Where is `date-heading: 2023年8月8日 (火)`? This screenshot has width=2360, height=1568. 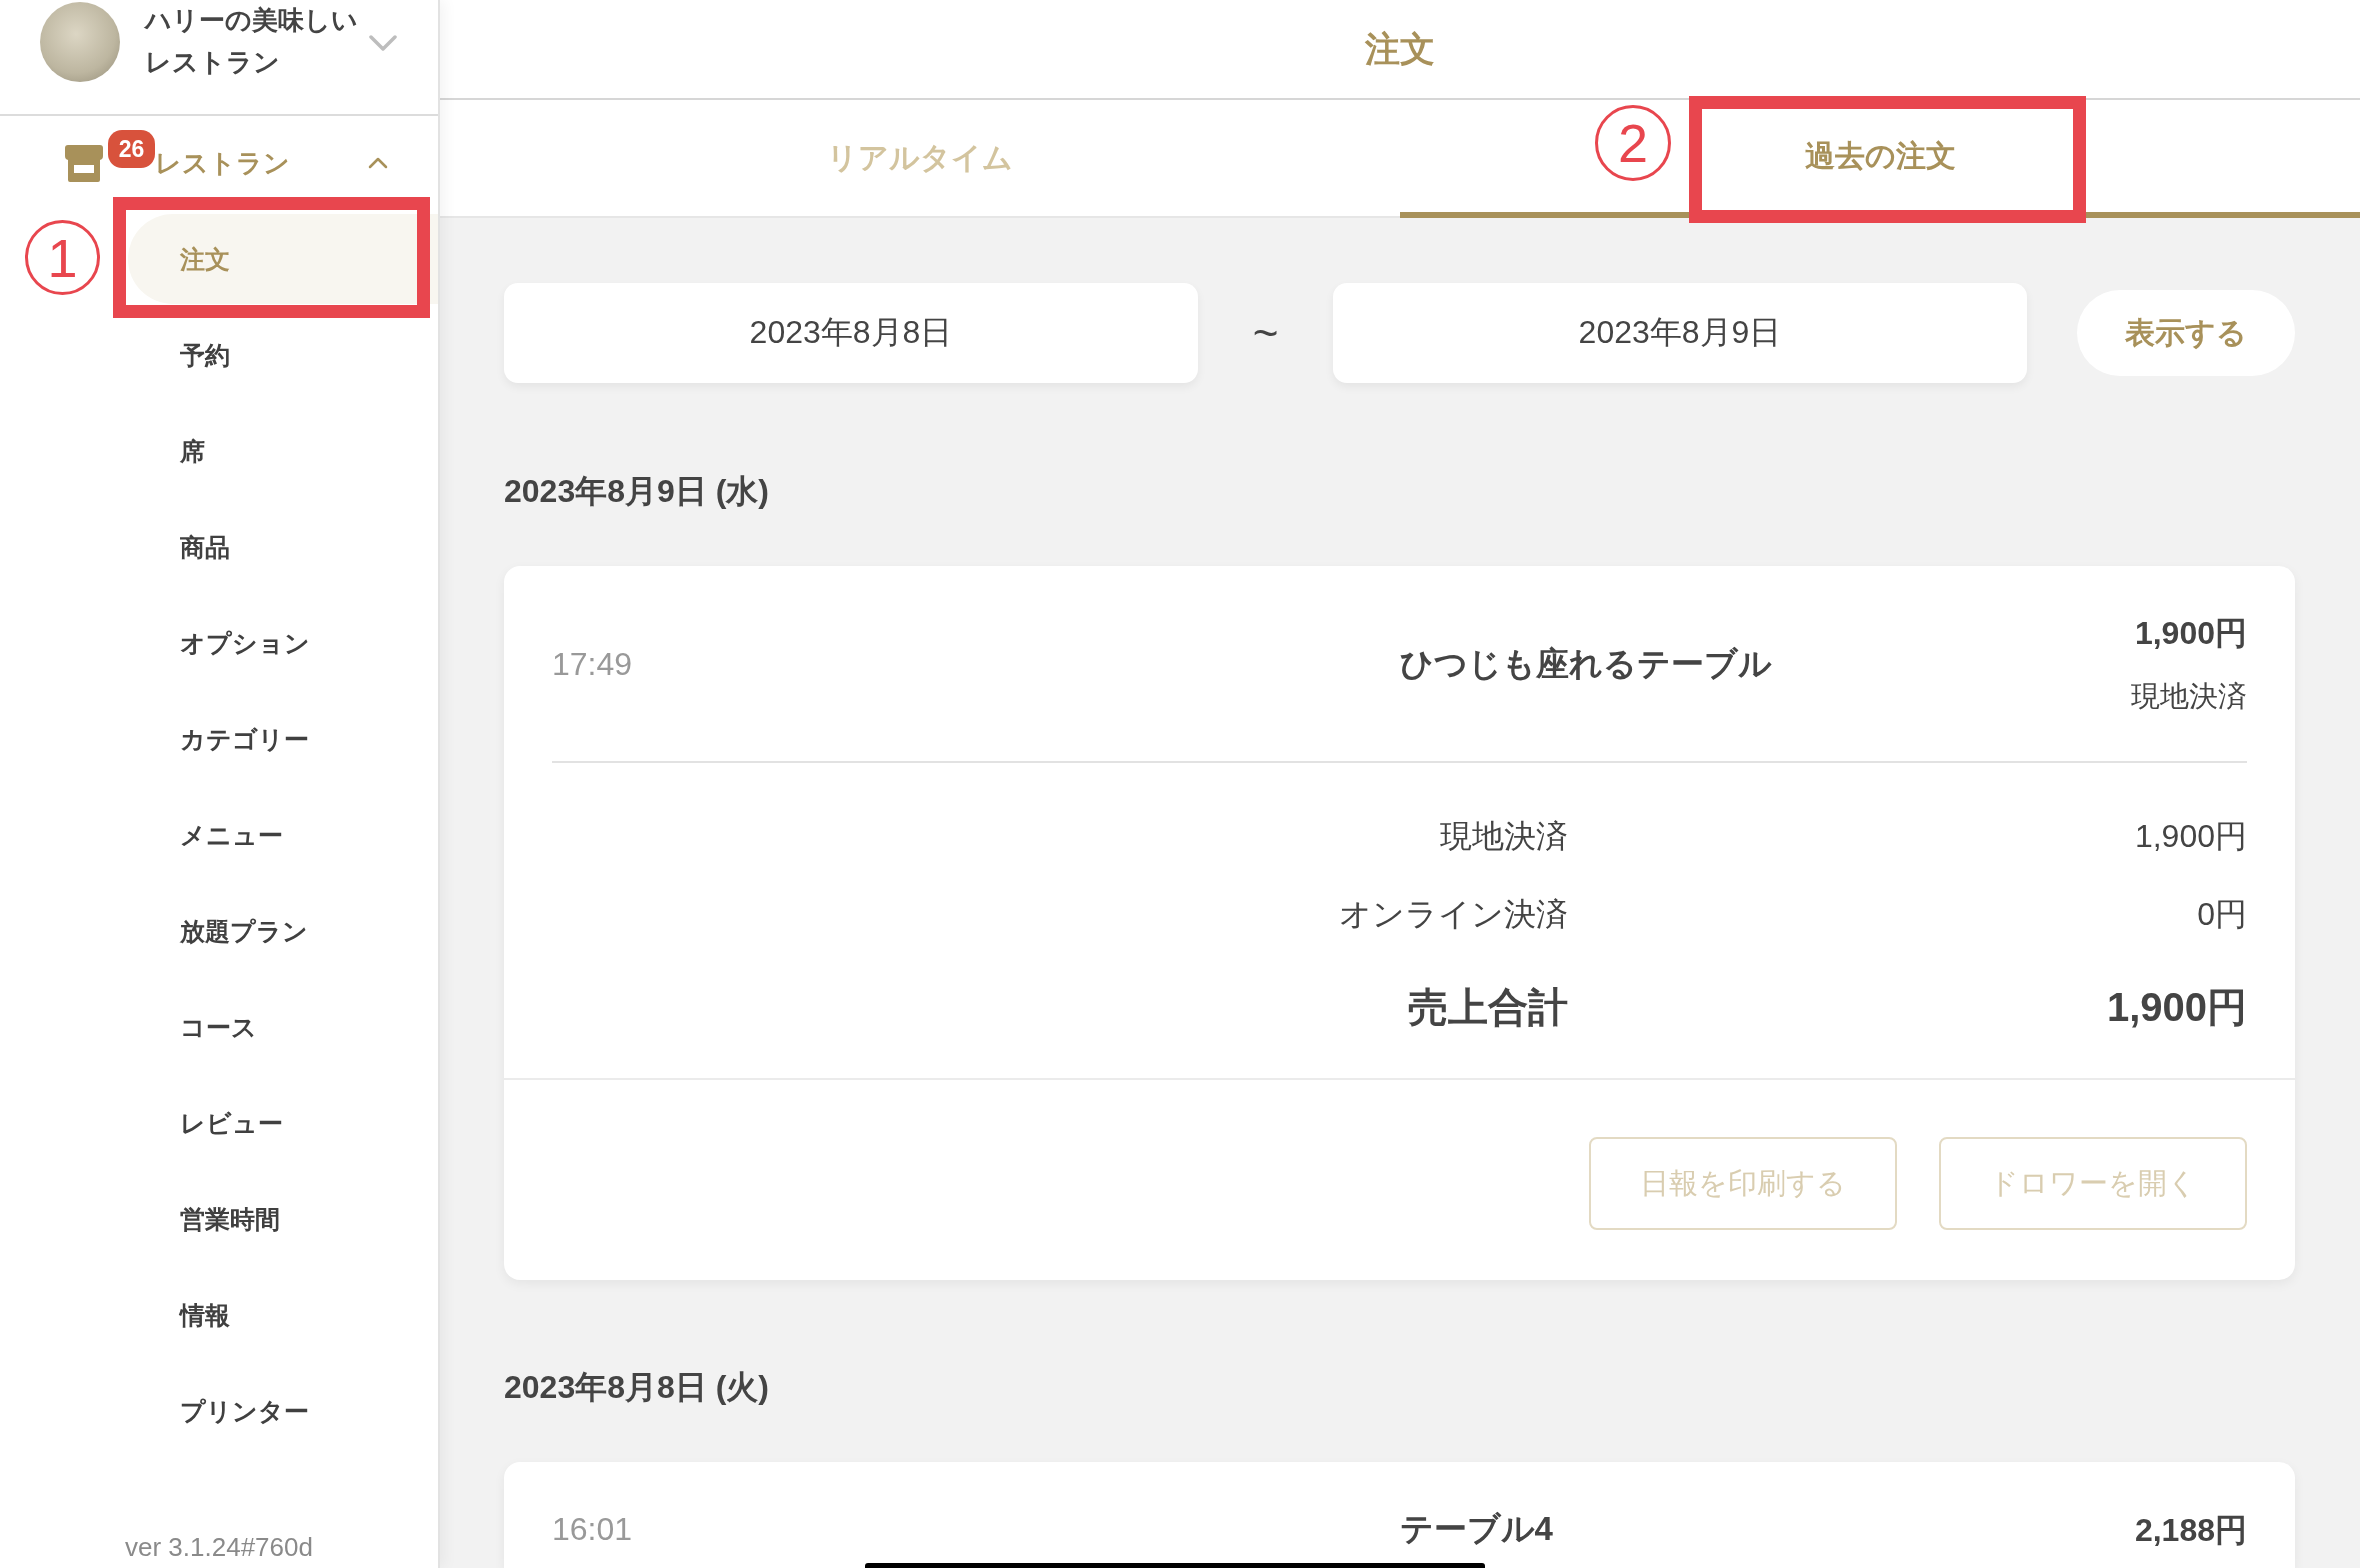 date-heading: 2023年8月8日 (火) is located at coordinates (637, 1387).